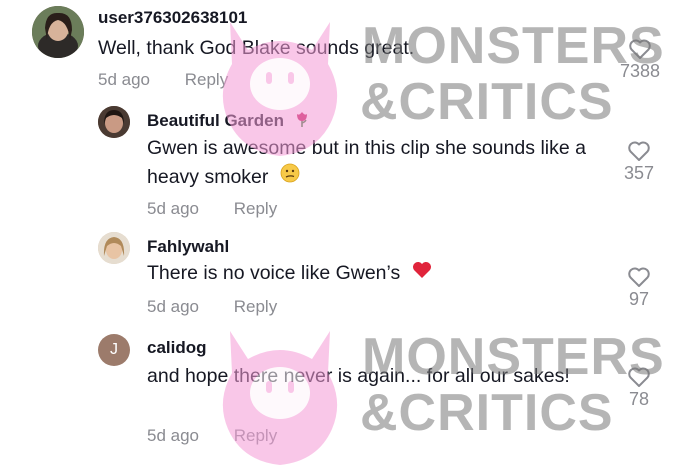 The image size is (680, 471). What do you see at coordinates (640, 60) in the screenshot?
I see `like-button: 7388` at bounding box center [640, 60].